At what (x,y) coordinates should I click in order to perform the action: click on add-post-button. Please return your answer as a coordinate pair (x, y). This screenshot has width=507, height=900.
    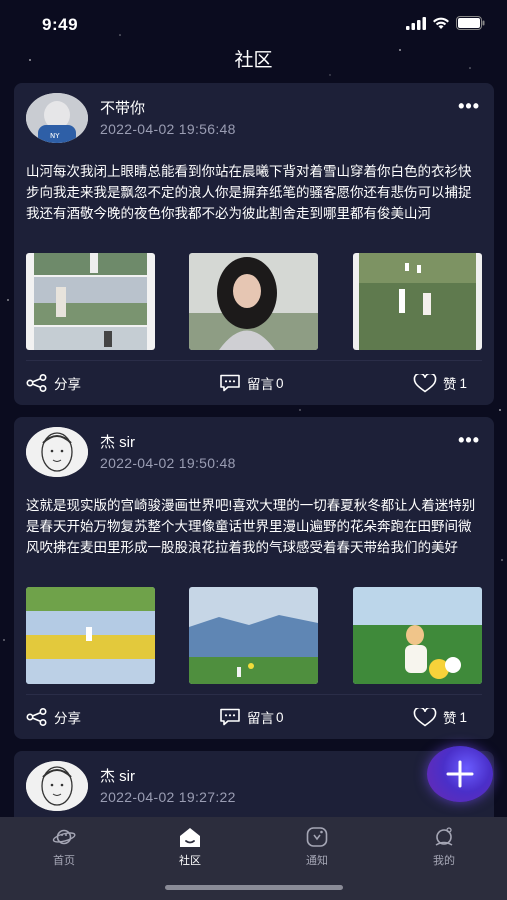
    Looking at the image, I should click on (460, 774).